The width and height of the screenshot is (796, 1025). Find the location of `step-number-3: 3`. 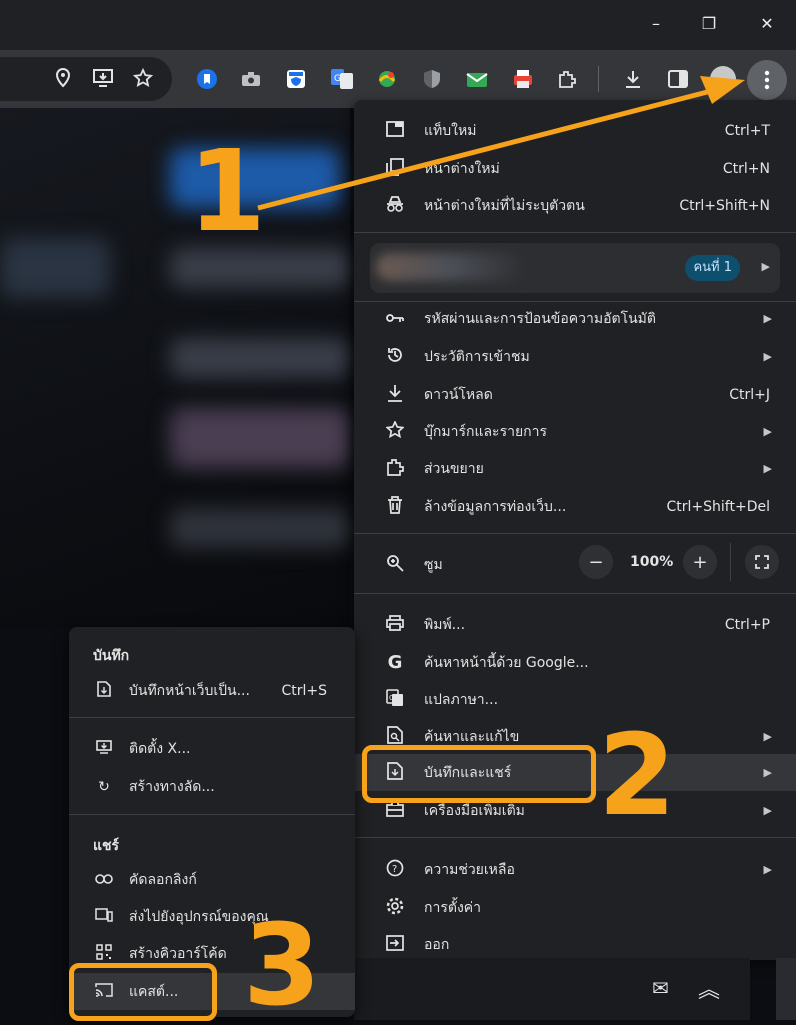

step-number-3: 3 is located at coordinates (282, 963).